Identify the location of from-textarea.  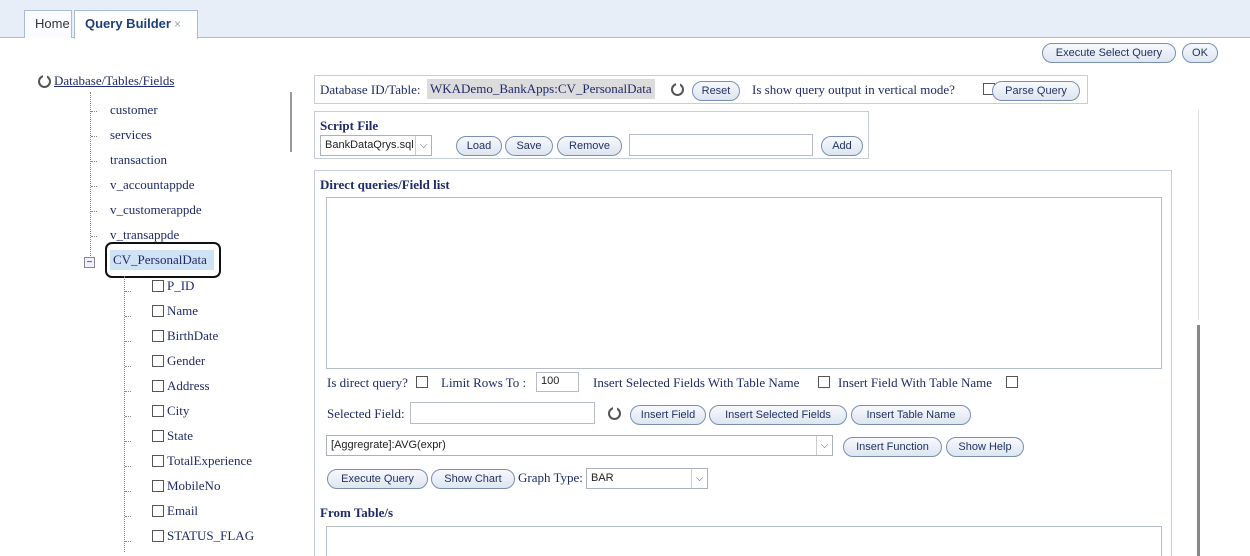
(744, 541).